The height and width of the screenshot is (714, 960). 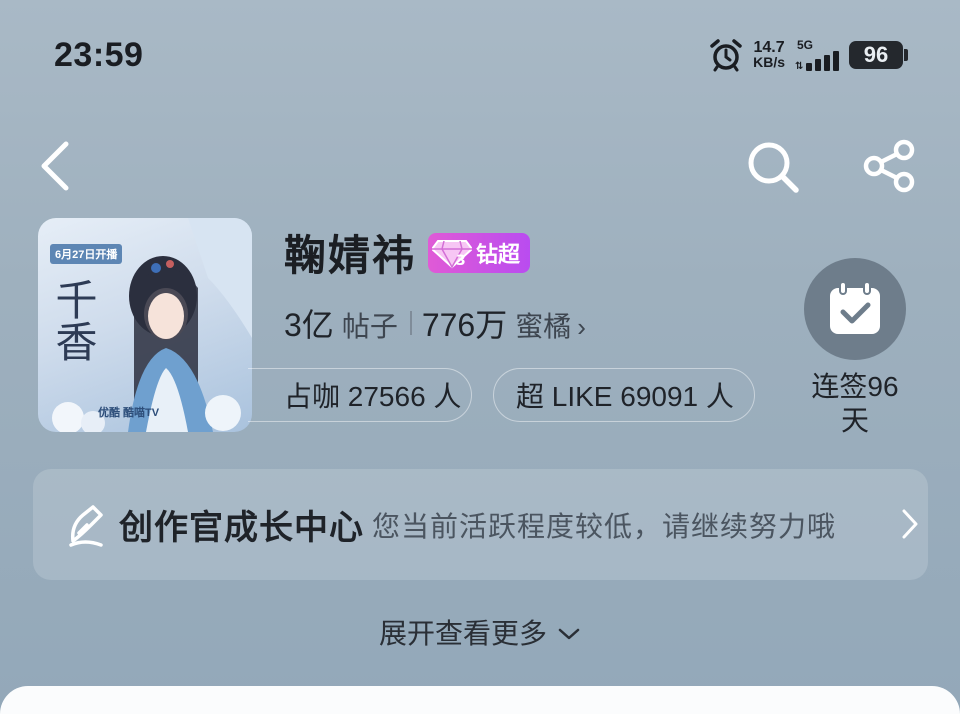 I want to click on creator-center-title: 创作官成长中心, so click(x=241, y=528).